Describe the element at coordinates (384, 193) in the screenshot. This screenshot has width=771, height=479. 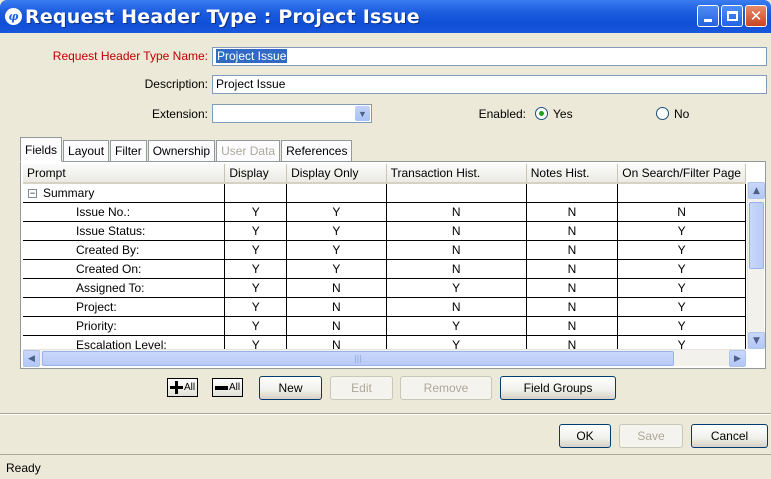
I see `table-group-row: − Summary` at that location.